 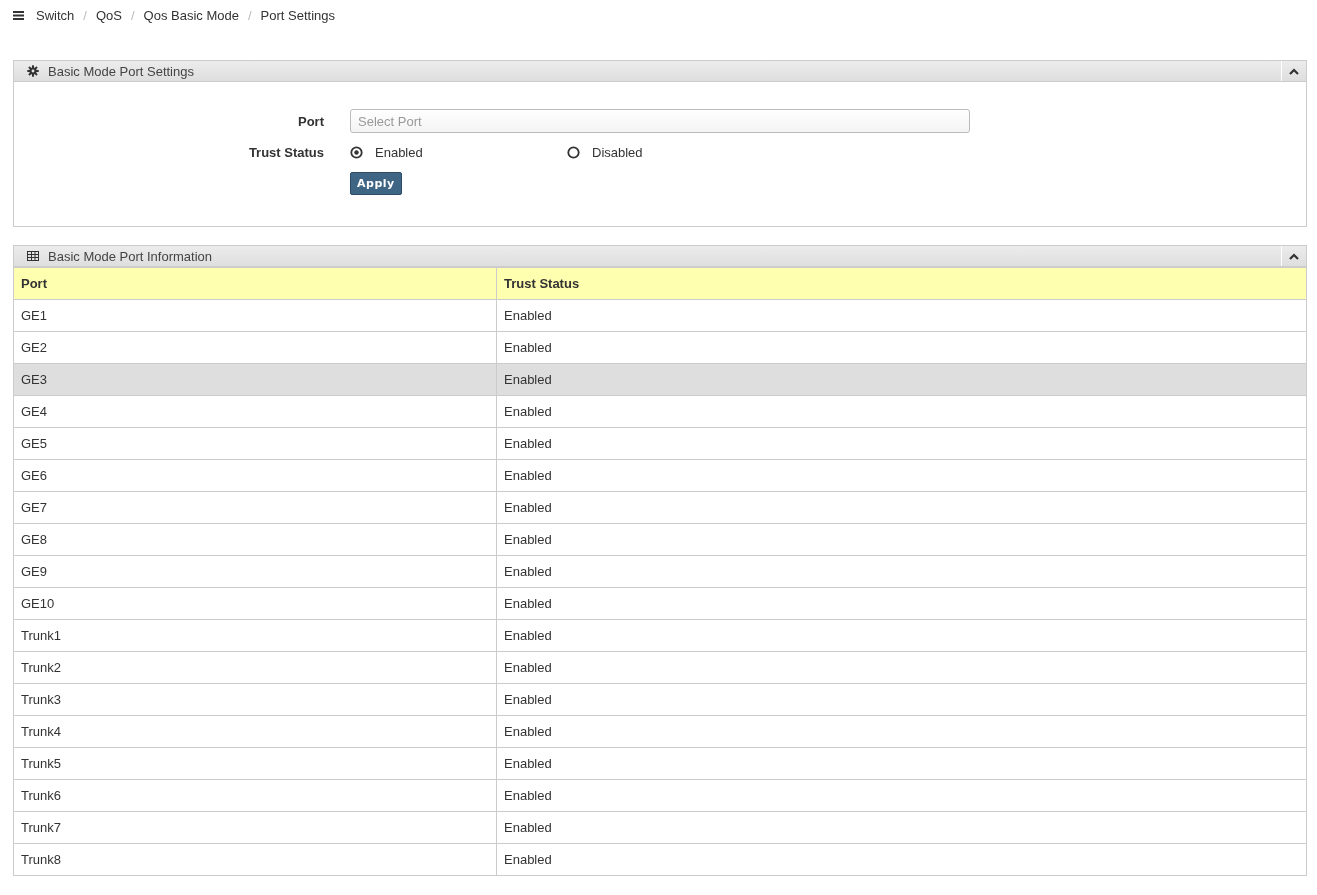 What do you see at coordinates (660, 539) in the screenshot?
I see `table-row: GE8 Enabled` at bounding box center [660, 539].